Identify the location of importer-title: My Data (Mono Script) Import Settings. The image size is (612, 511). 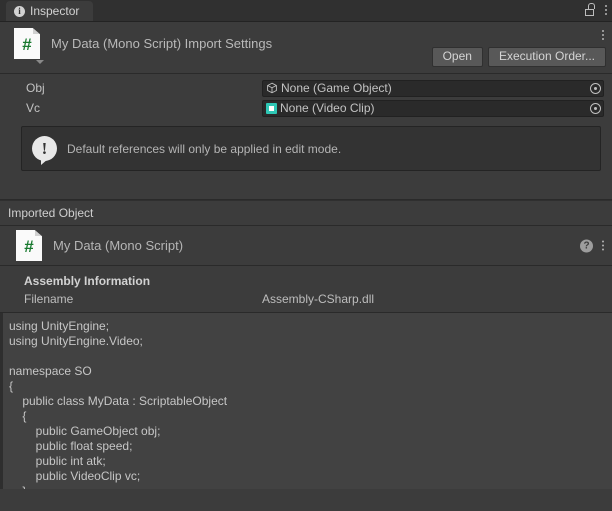
(162, 43).